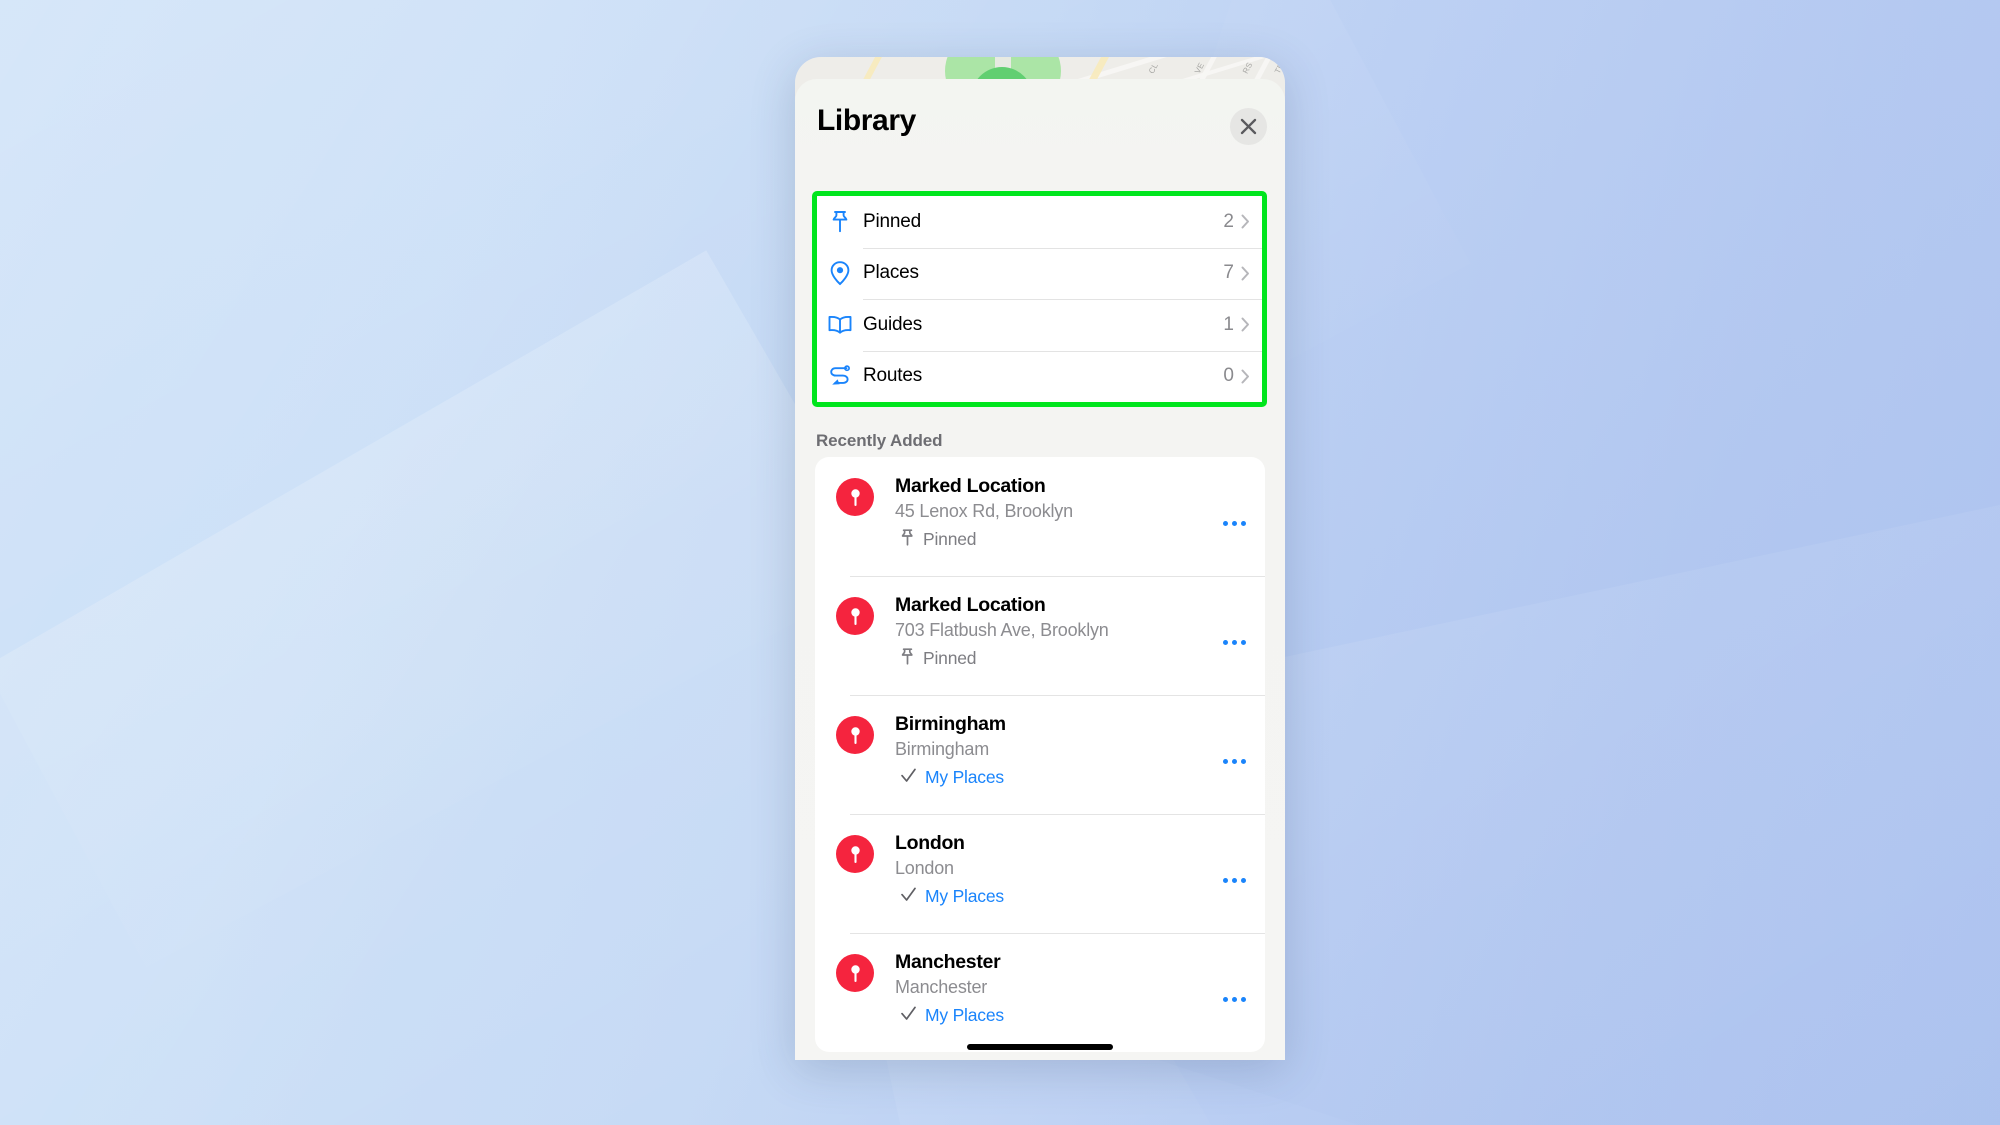 The width and height of the screenshot is (2000, 1125). Describe the element at coordinates (1049, 751) in the screenshot. I see `list-item-text: Birmingham Birmingham My Places` at that location.